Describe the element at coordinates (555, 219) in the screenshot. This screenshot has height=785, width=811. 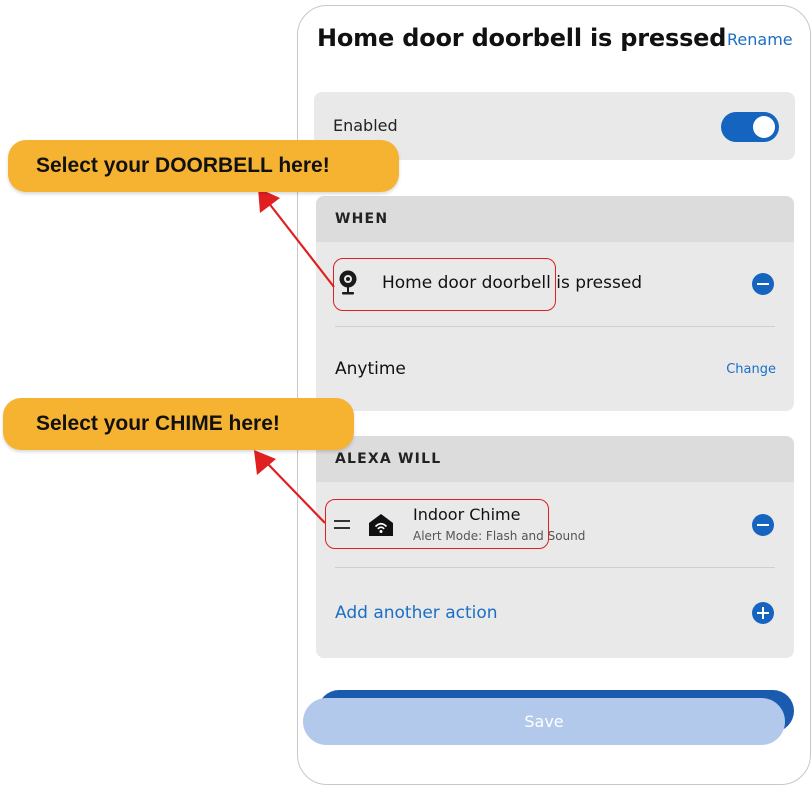
I see `when-heading: WHEN` at that location.